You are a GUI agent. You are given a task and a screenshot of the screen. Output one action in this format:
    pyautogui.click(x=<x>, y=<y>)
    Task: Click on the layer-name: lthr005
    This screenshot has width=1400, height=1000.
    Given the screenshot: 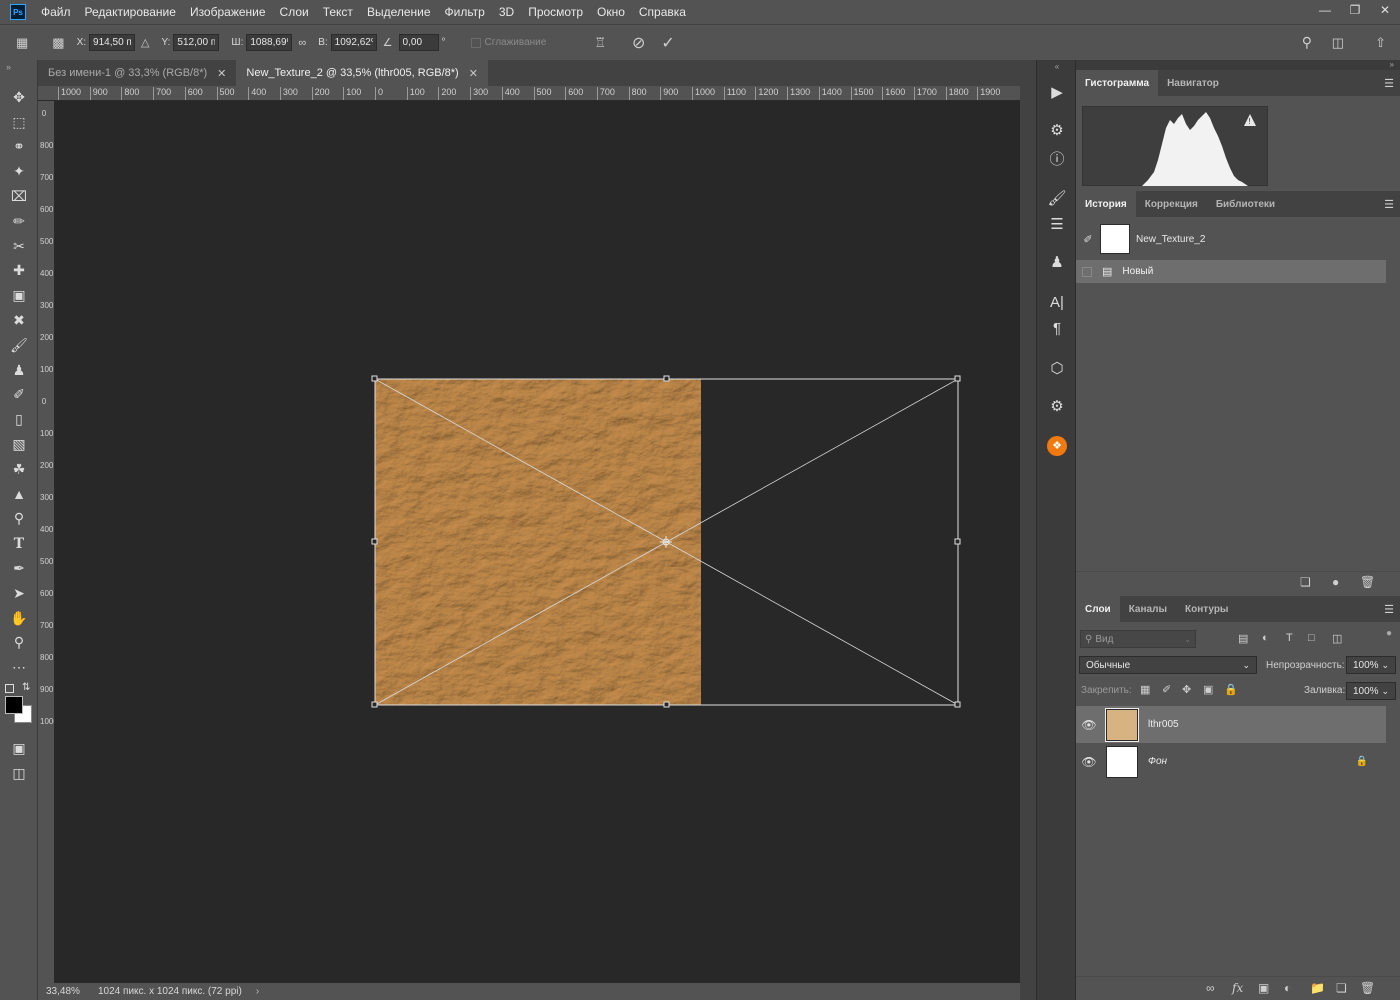 What is the action you would take?
    pyautogui.click(x=1163, y=724)
    